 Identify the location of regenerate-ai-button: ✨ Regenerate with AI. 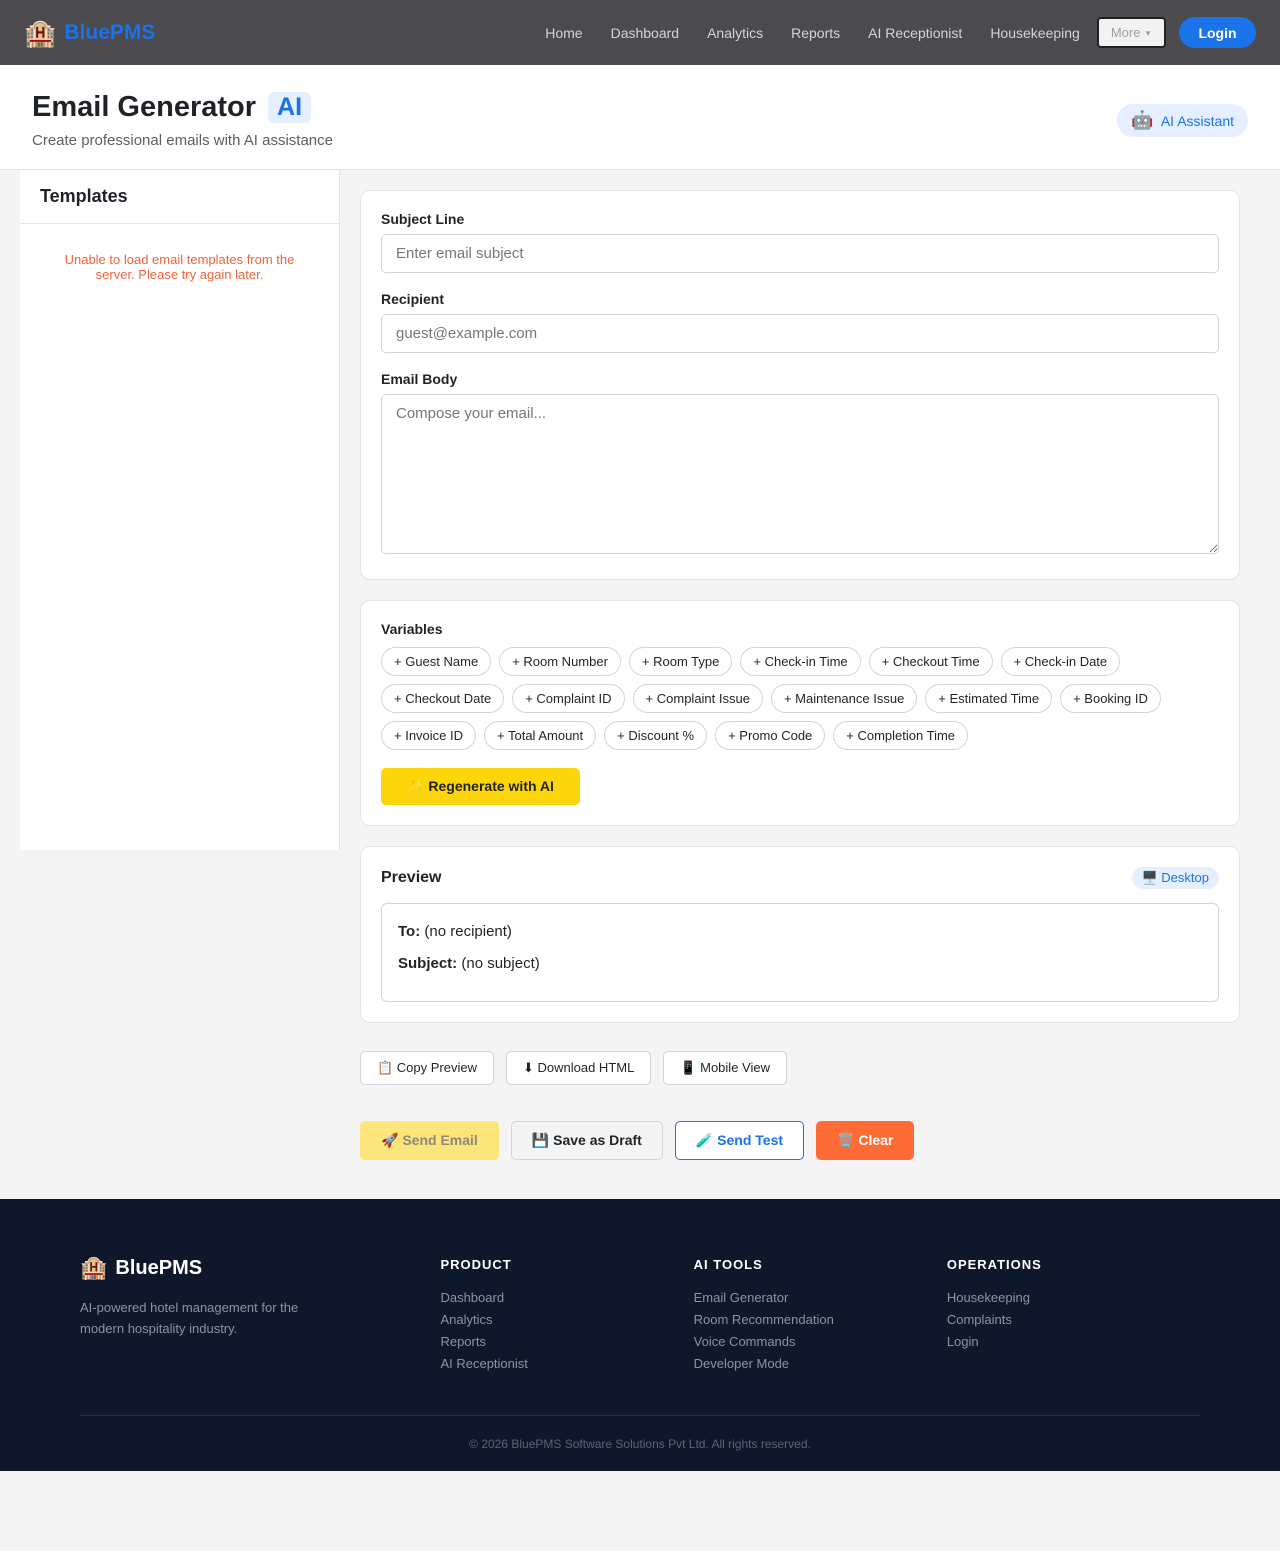
(480, 786).